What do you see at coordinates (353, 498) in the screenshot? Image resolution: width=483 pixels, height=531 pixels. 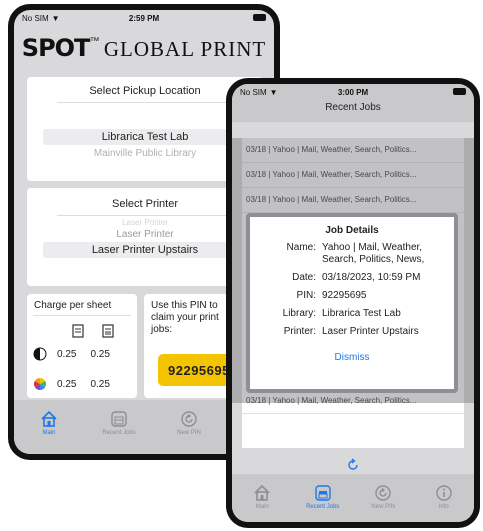 I see `tab-bar: Main Recent Jobs New PIN Info` at bounding box center [353, 498].